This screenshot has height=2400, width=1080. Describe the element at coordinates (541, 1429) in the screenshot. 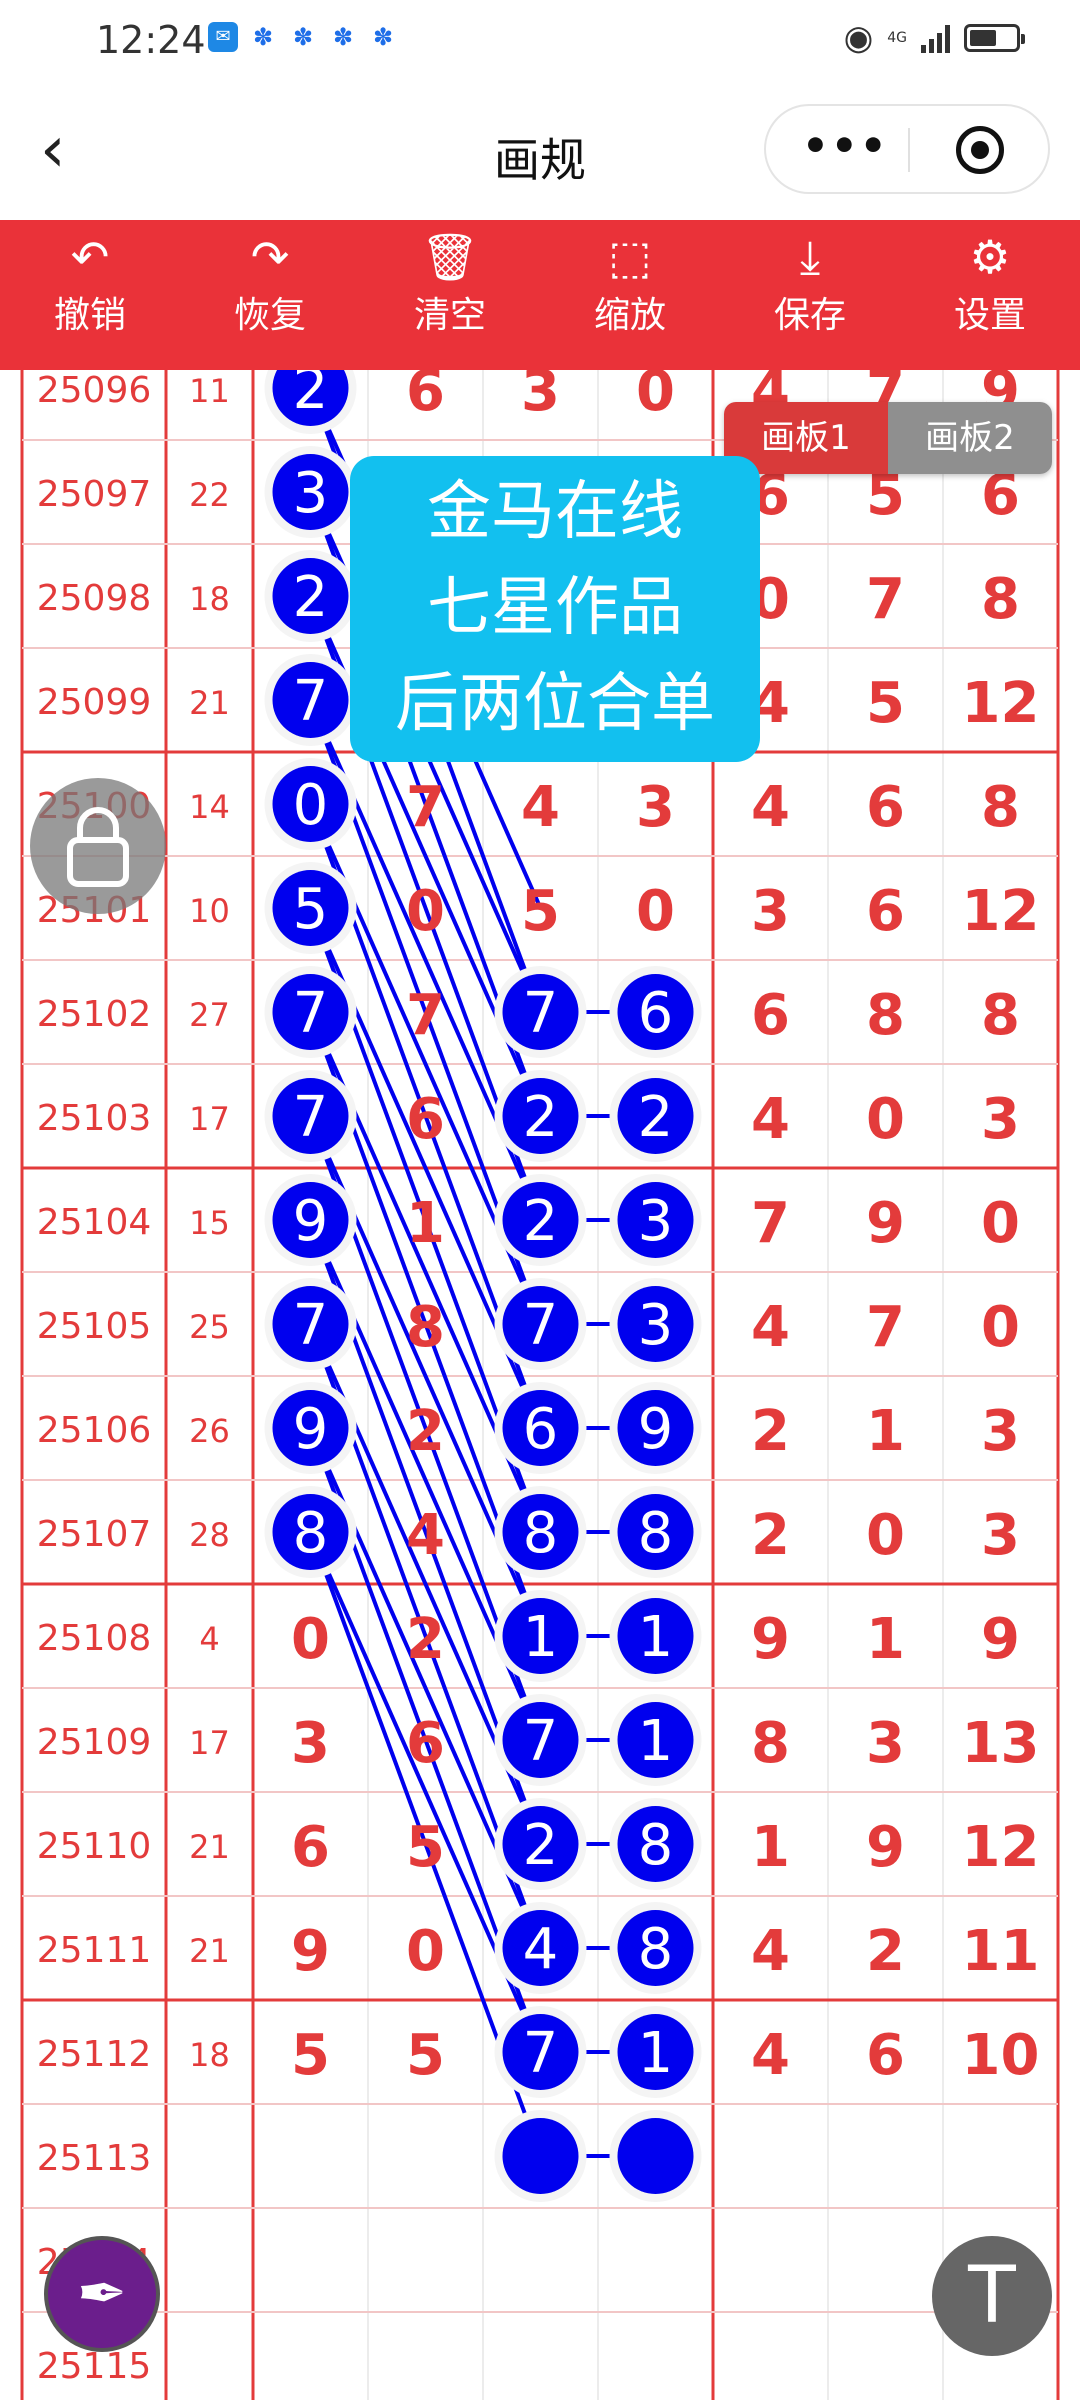

I see `ball-digit: 6` at that location.